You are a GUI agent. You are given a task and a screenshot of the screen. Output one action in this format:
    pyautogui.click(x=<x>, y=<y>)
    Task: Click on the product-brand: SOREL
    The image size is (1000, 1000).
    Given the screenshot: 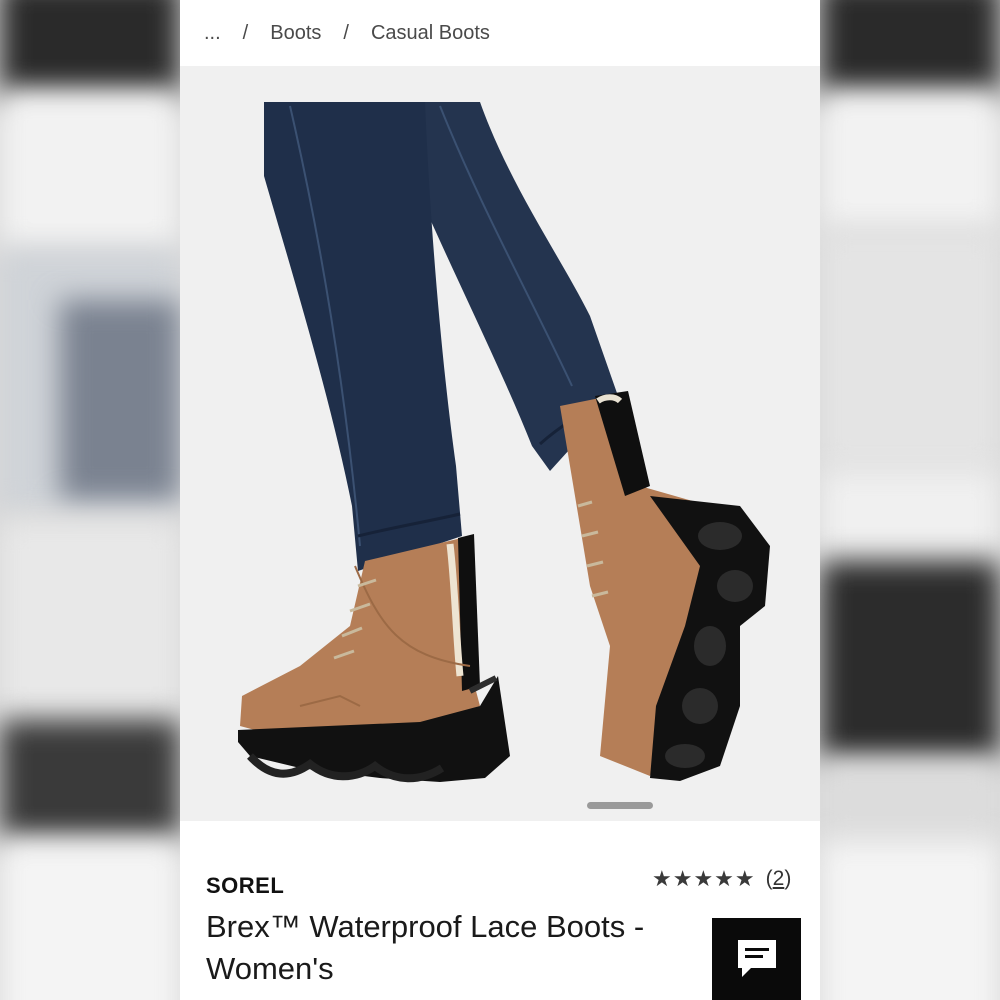 What is the action you would take?
    pyautogui.click(x=245, y=886)
    